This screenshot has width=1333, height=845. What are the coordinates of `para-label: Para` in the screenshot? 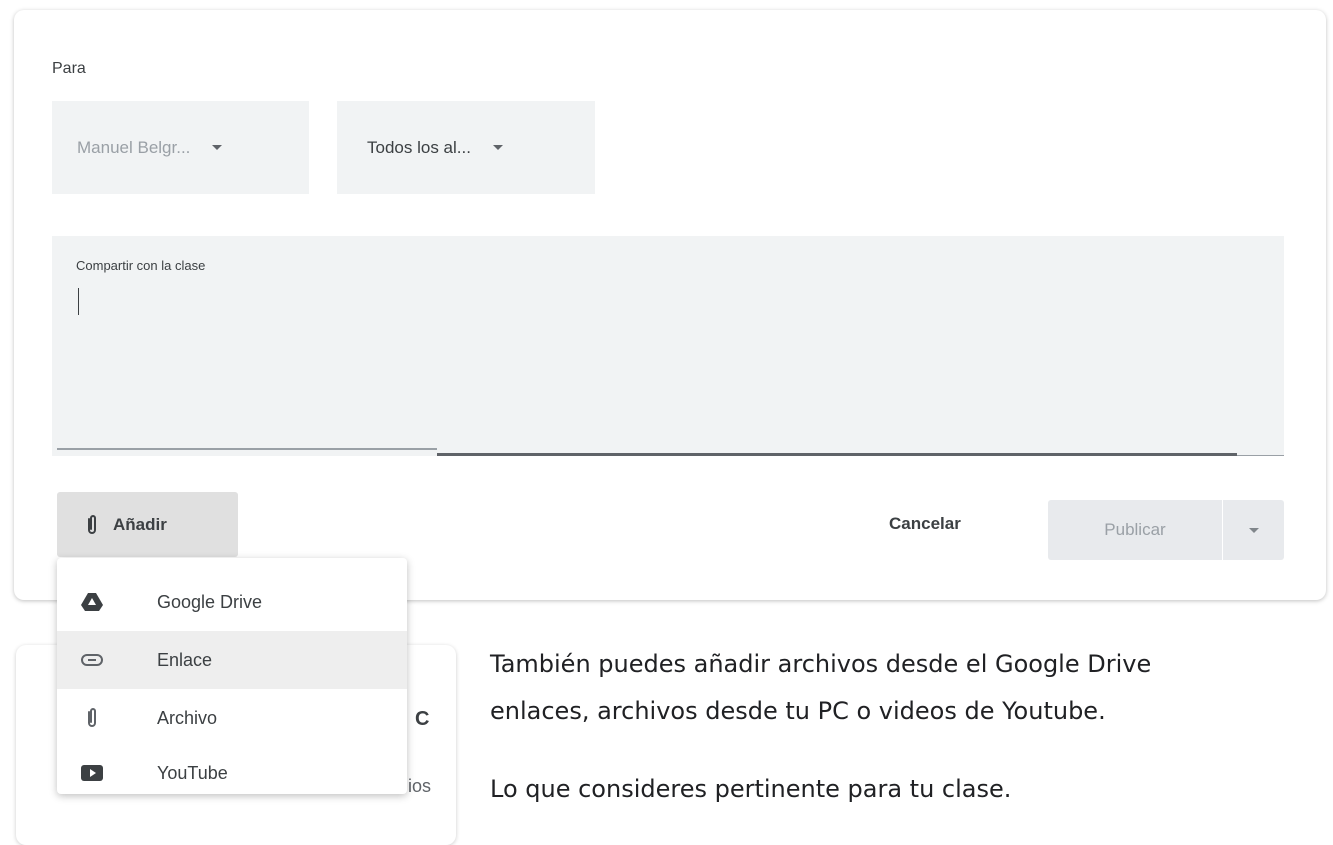 It's located at (69, 68).